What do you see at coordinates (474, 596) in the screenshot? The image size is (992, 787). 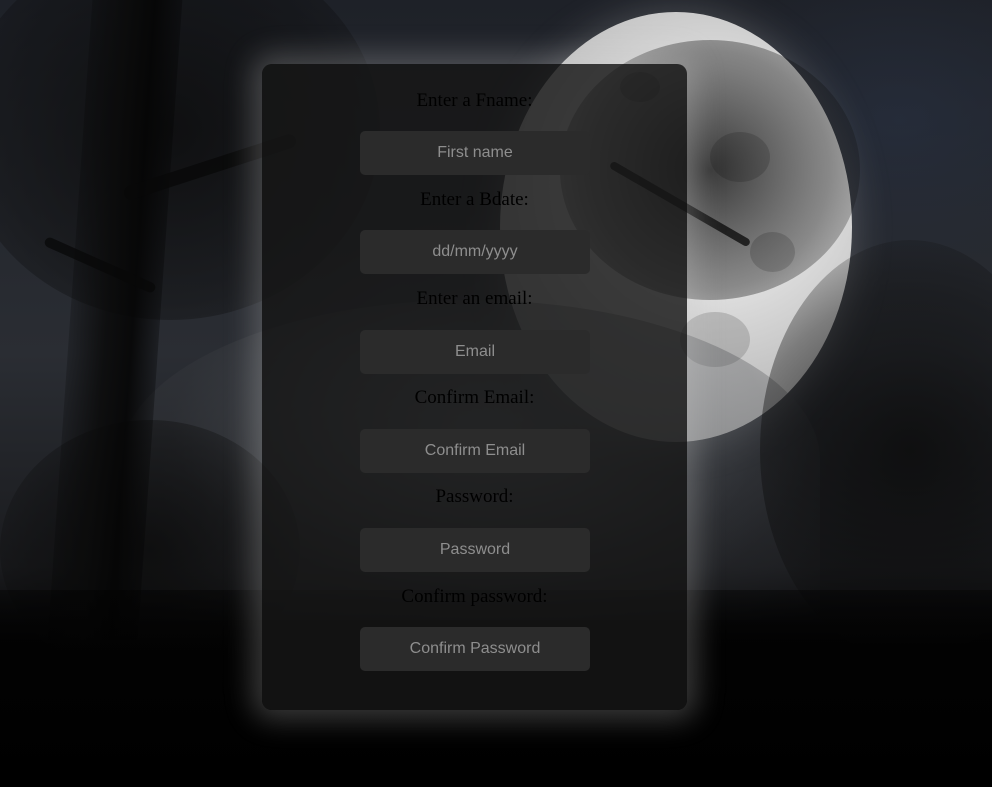 I see `confirm-password-label: Confirm password:` at bounding box center [474, 596].